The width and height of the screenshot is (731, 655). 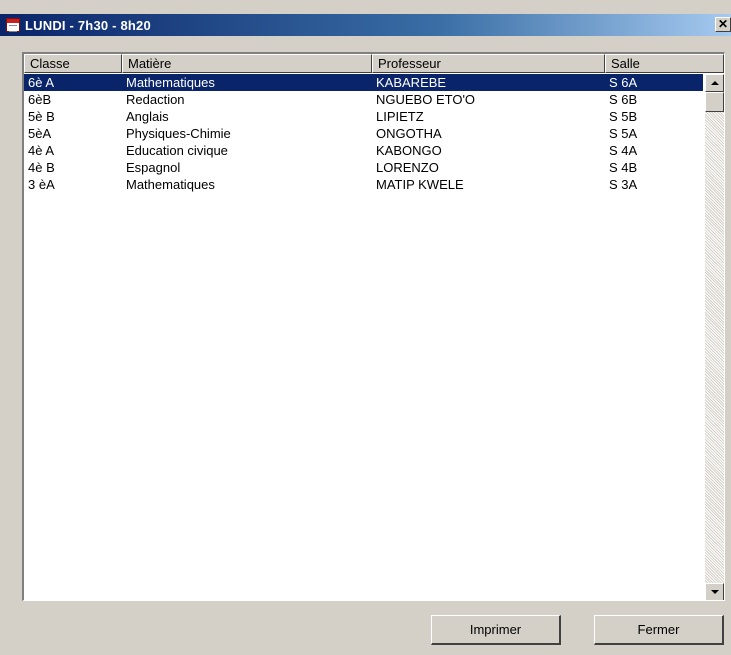 I want to click on table-cell: Physiques-Chimie, so click(x=178, y=133).